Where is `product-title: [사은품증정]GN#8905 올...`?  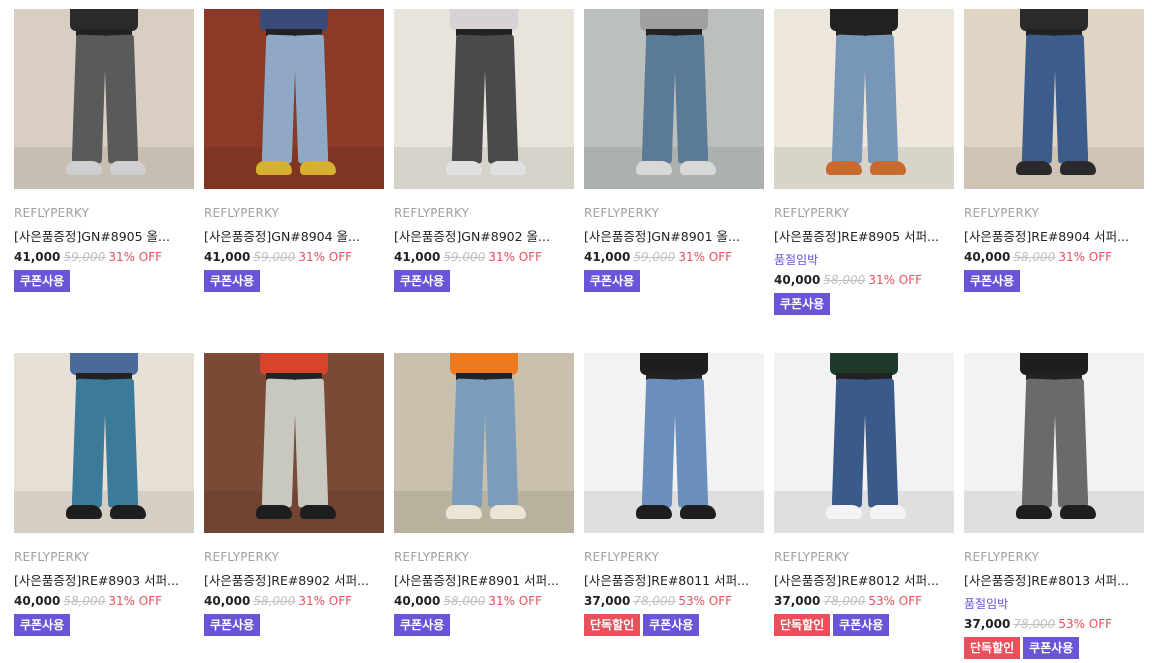 product-title: [사은품증정]GN#8905 올... is located at coordinates (104, 237).